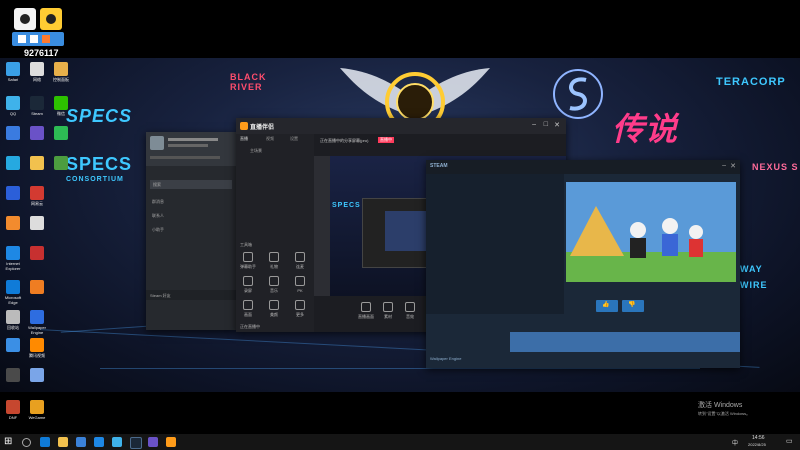 This screenshot has width=800, height=450. I want to click on edge-icon, so click(45, 442).